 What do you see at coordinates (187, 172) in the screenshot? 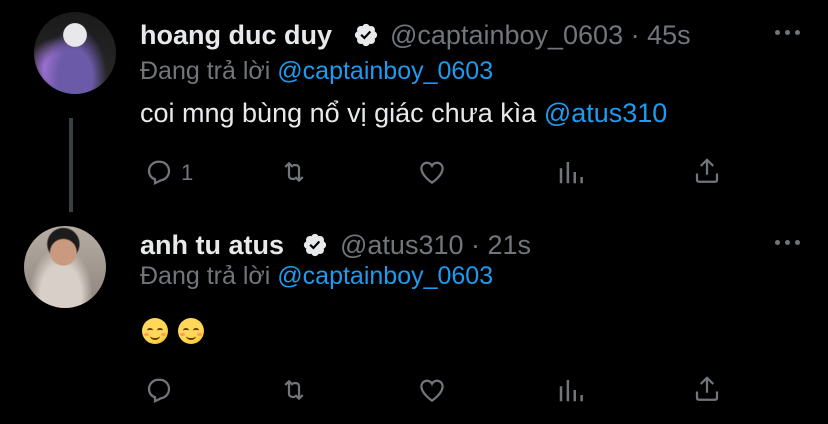
I see `reply-count: 1` at bounding box center [187, 172].